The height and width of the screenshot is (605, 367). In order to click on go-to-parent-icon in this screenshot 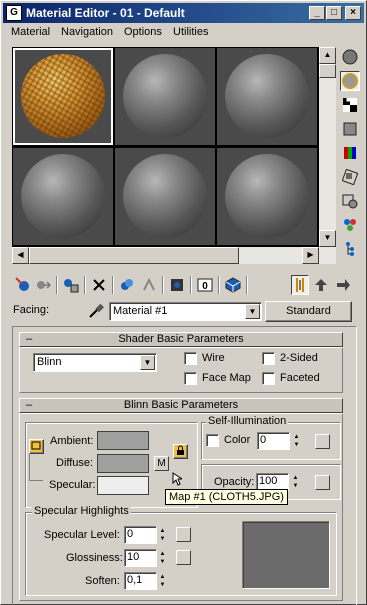, I will do `click(321, 285)`.